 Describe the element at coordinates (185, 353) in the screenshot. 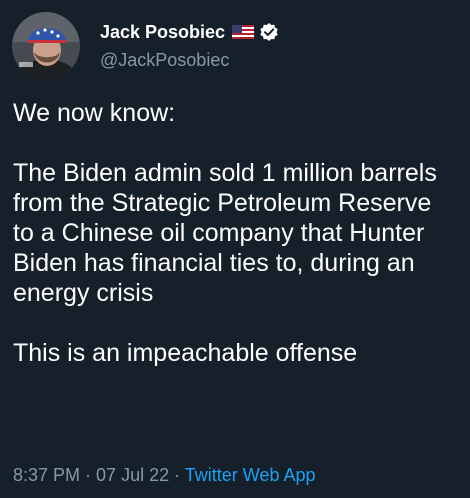

I see `tweet-paragraph: This is an impeachable offense` at that location.